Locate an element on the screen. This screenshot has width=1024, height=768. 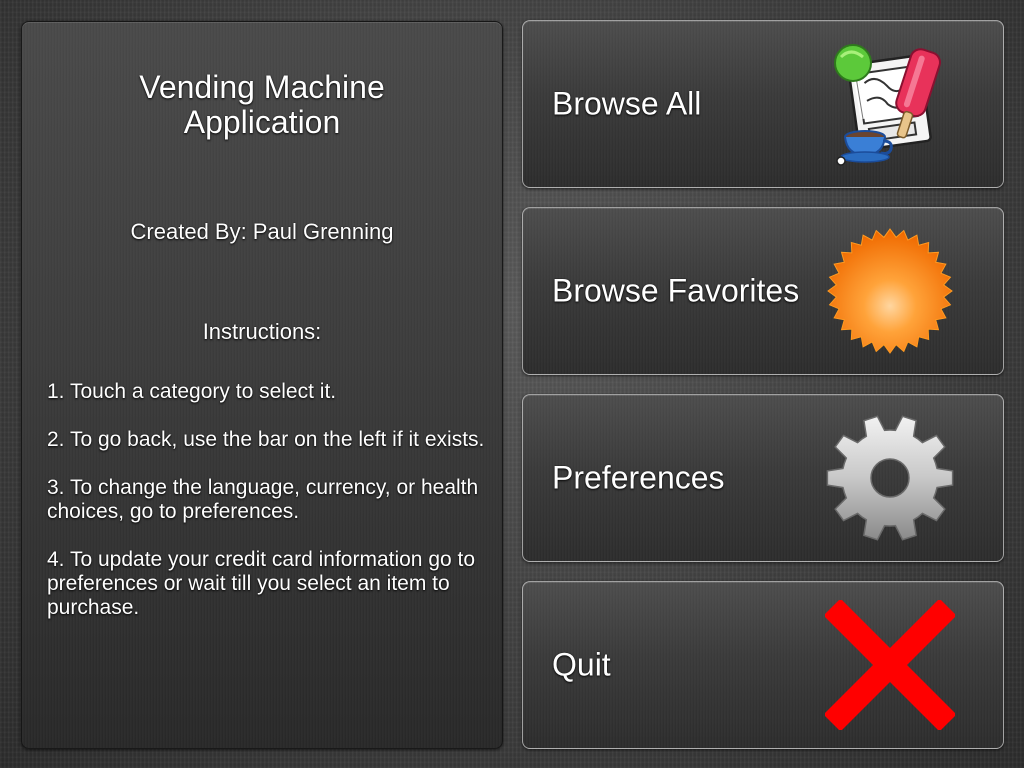
starburst-icon is located at coordinates (890, 291).